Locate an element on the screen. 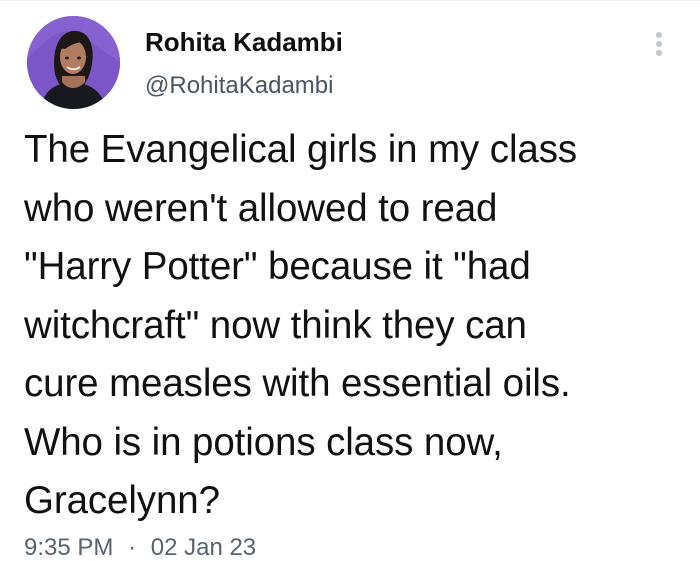 This screenshot has width=700, height=561. more-button is located at coordinates (659, 44).